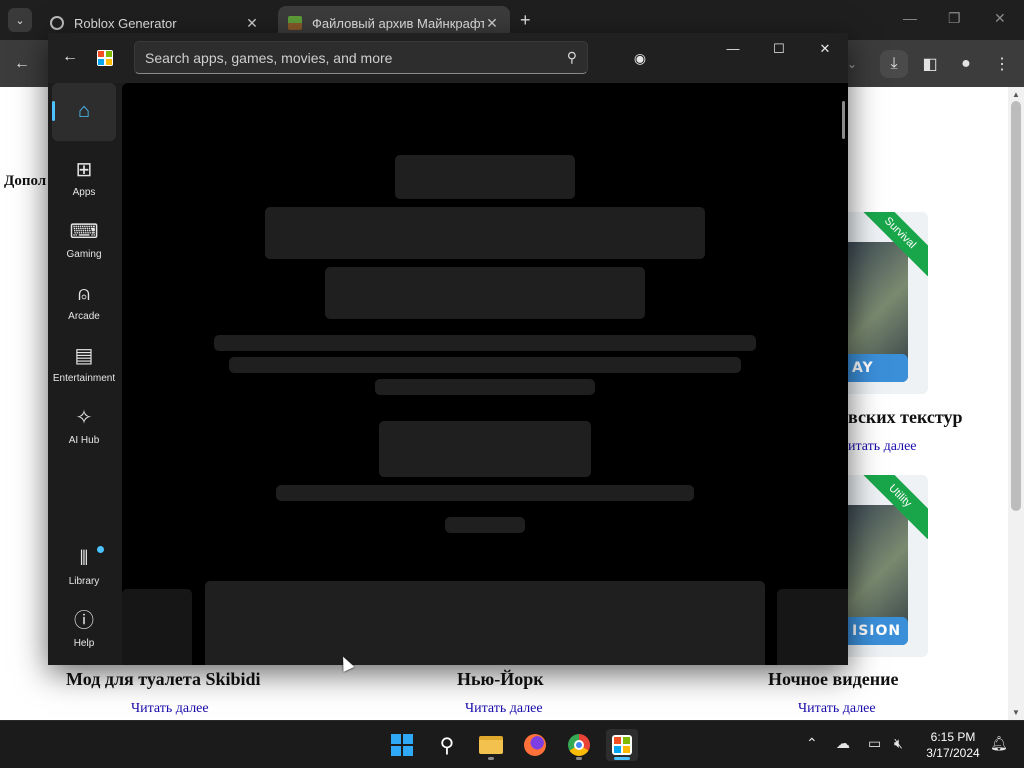 Image resolution: width=1024 pixels, height=768 pixels. What do you see at coordinates (84, 192) in the screenshot?
I see `nav-label: Apps` at bounding box center [84, 192].